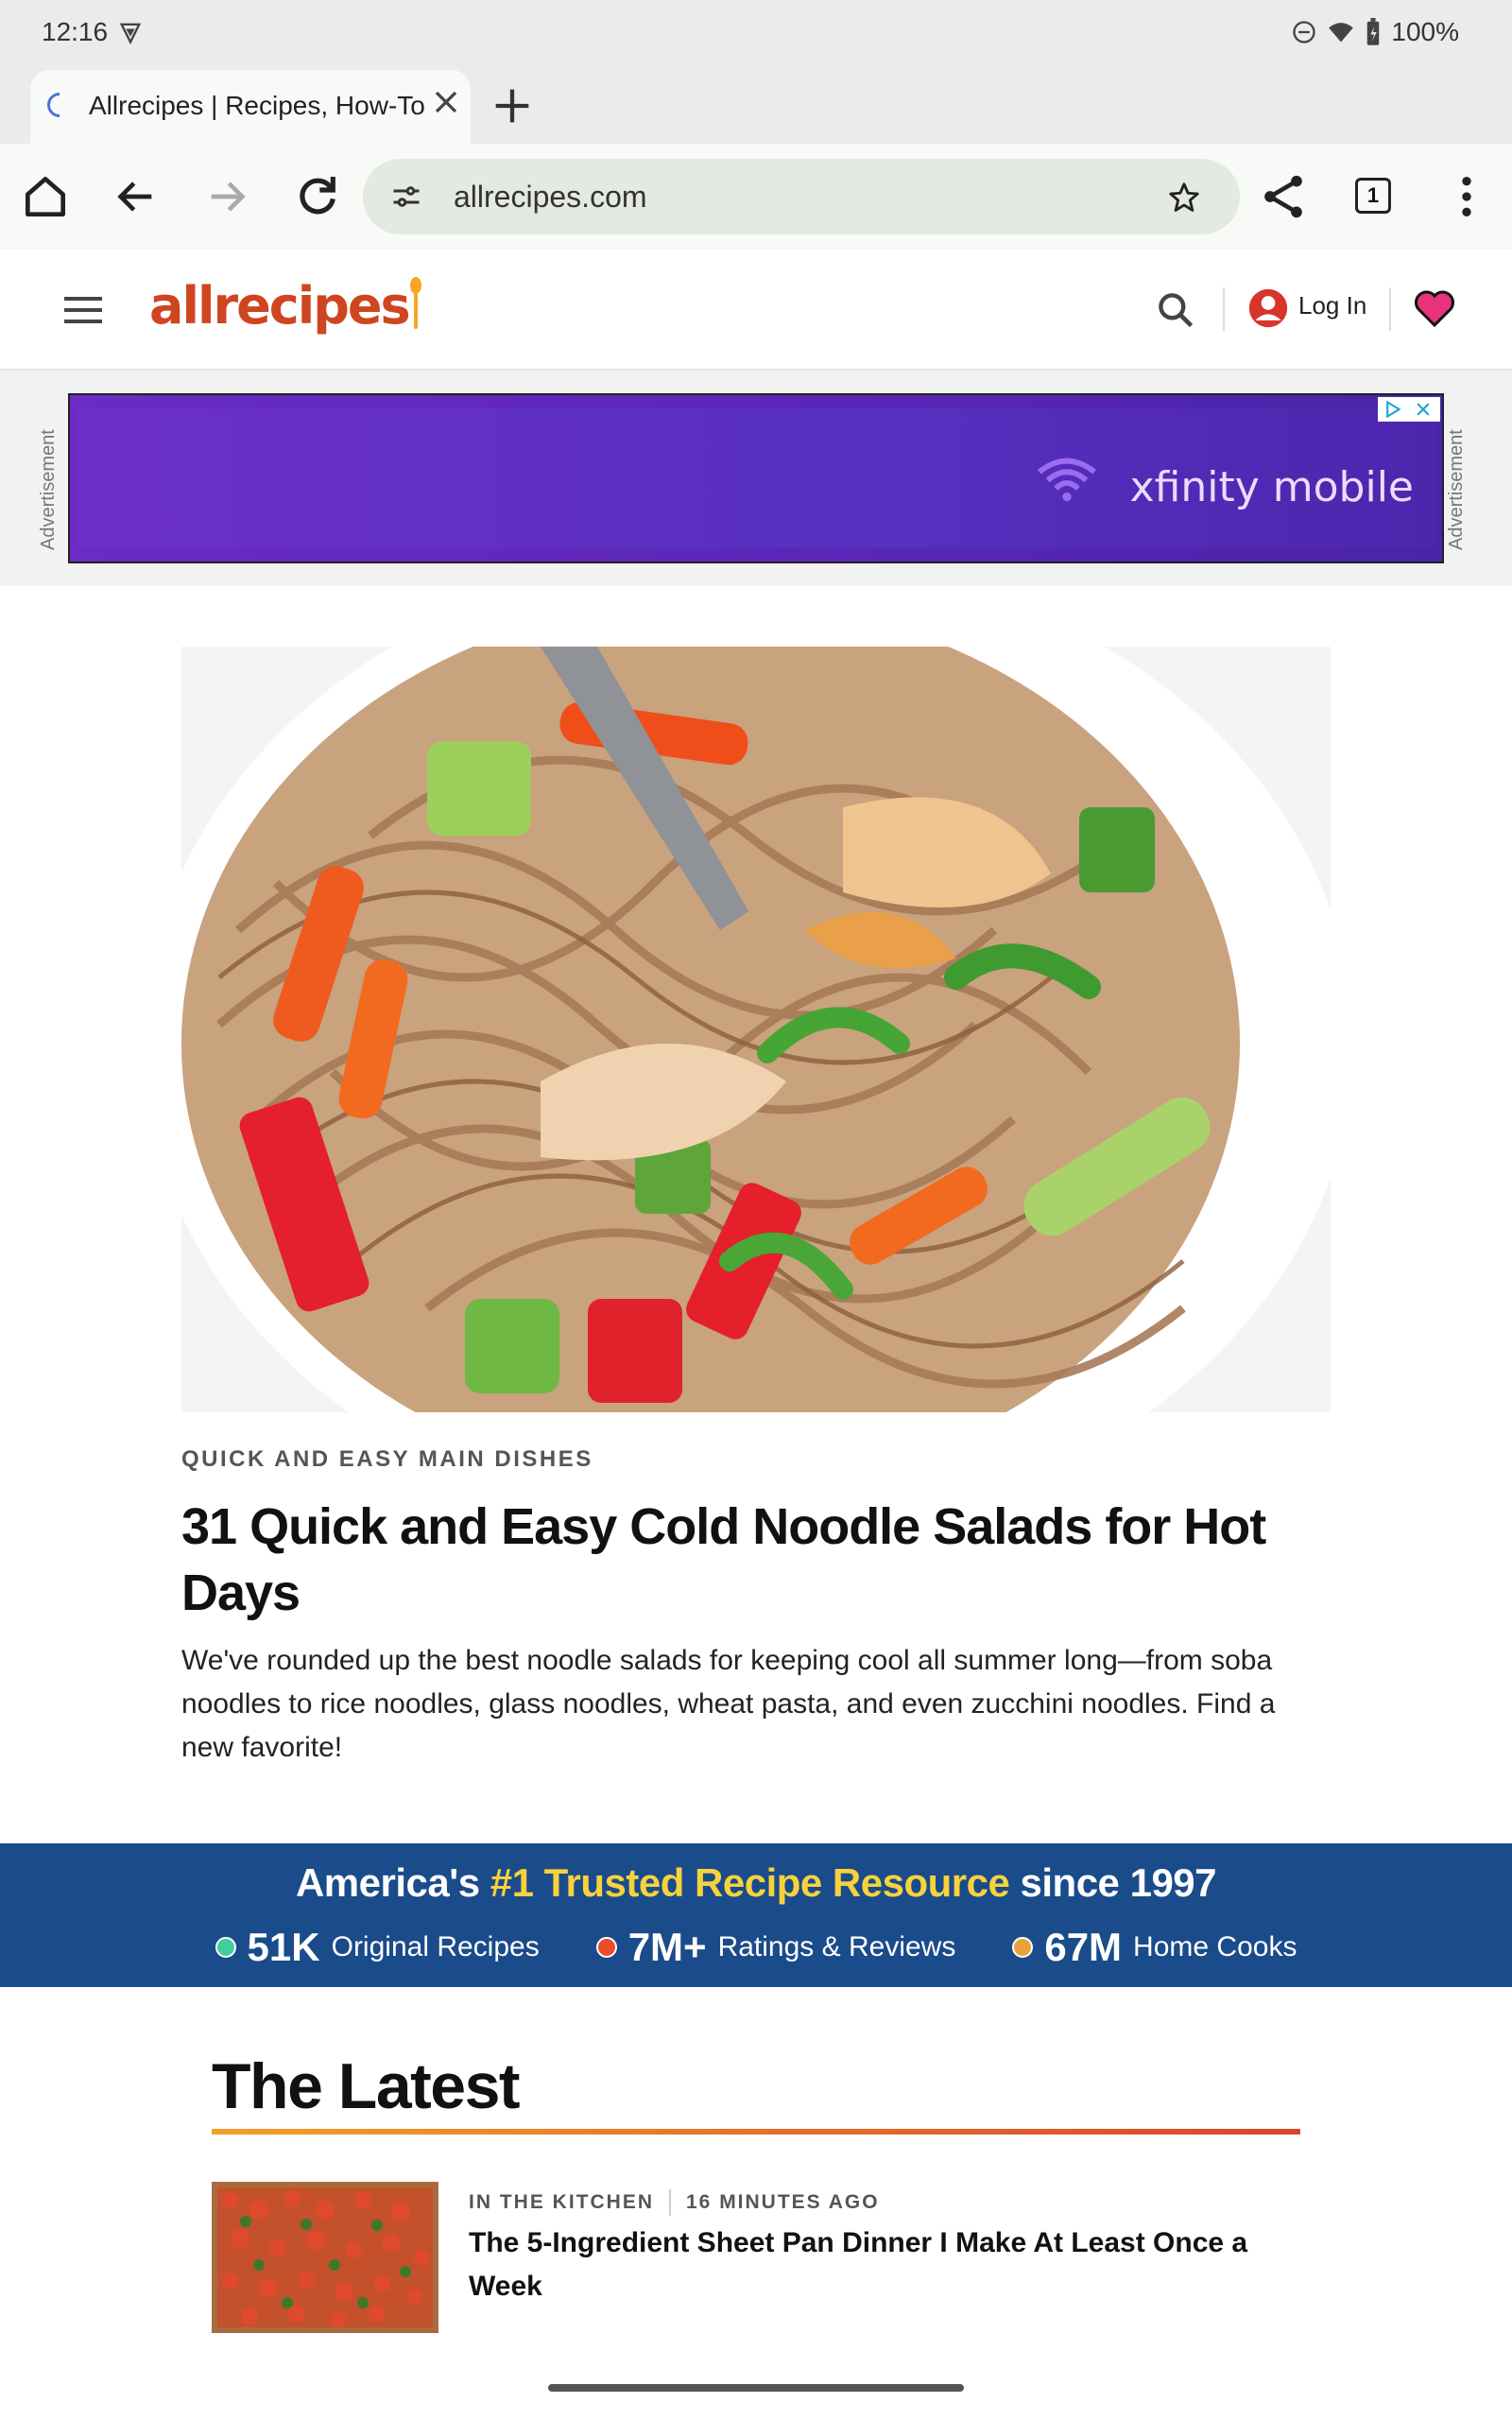 The width and height of the screenshot is (1512, 2420). I want to click on ad-label-left: Advertisement, so click(48, 490).